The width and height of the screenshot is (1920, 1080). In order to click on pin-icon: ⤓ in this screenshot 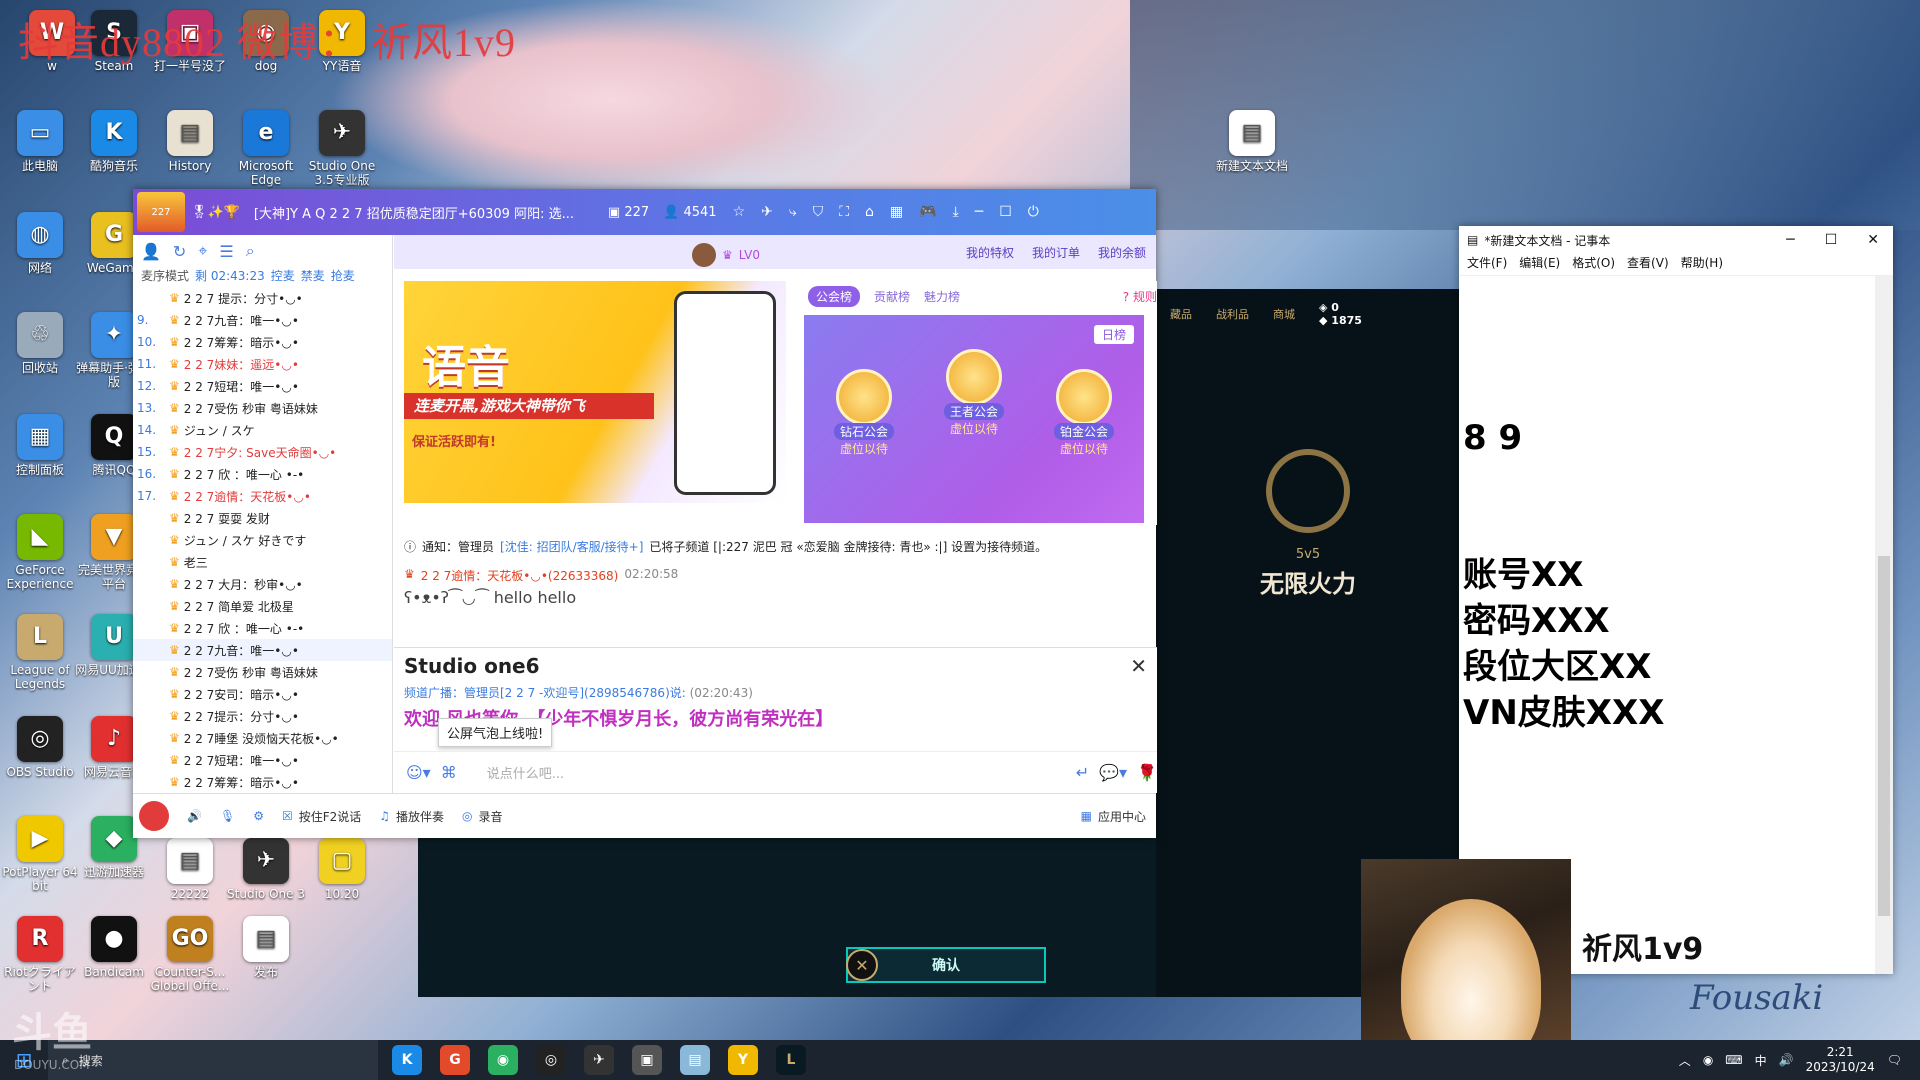, I will do `click(956, 212)`.